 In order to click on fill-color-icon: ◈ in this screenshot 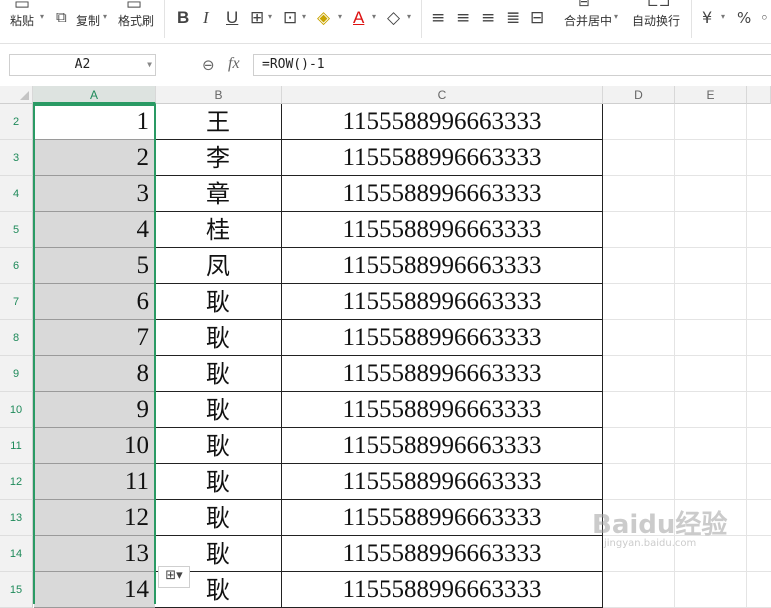, I will do `click(323, 18)`.